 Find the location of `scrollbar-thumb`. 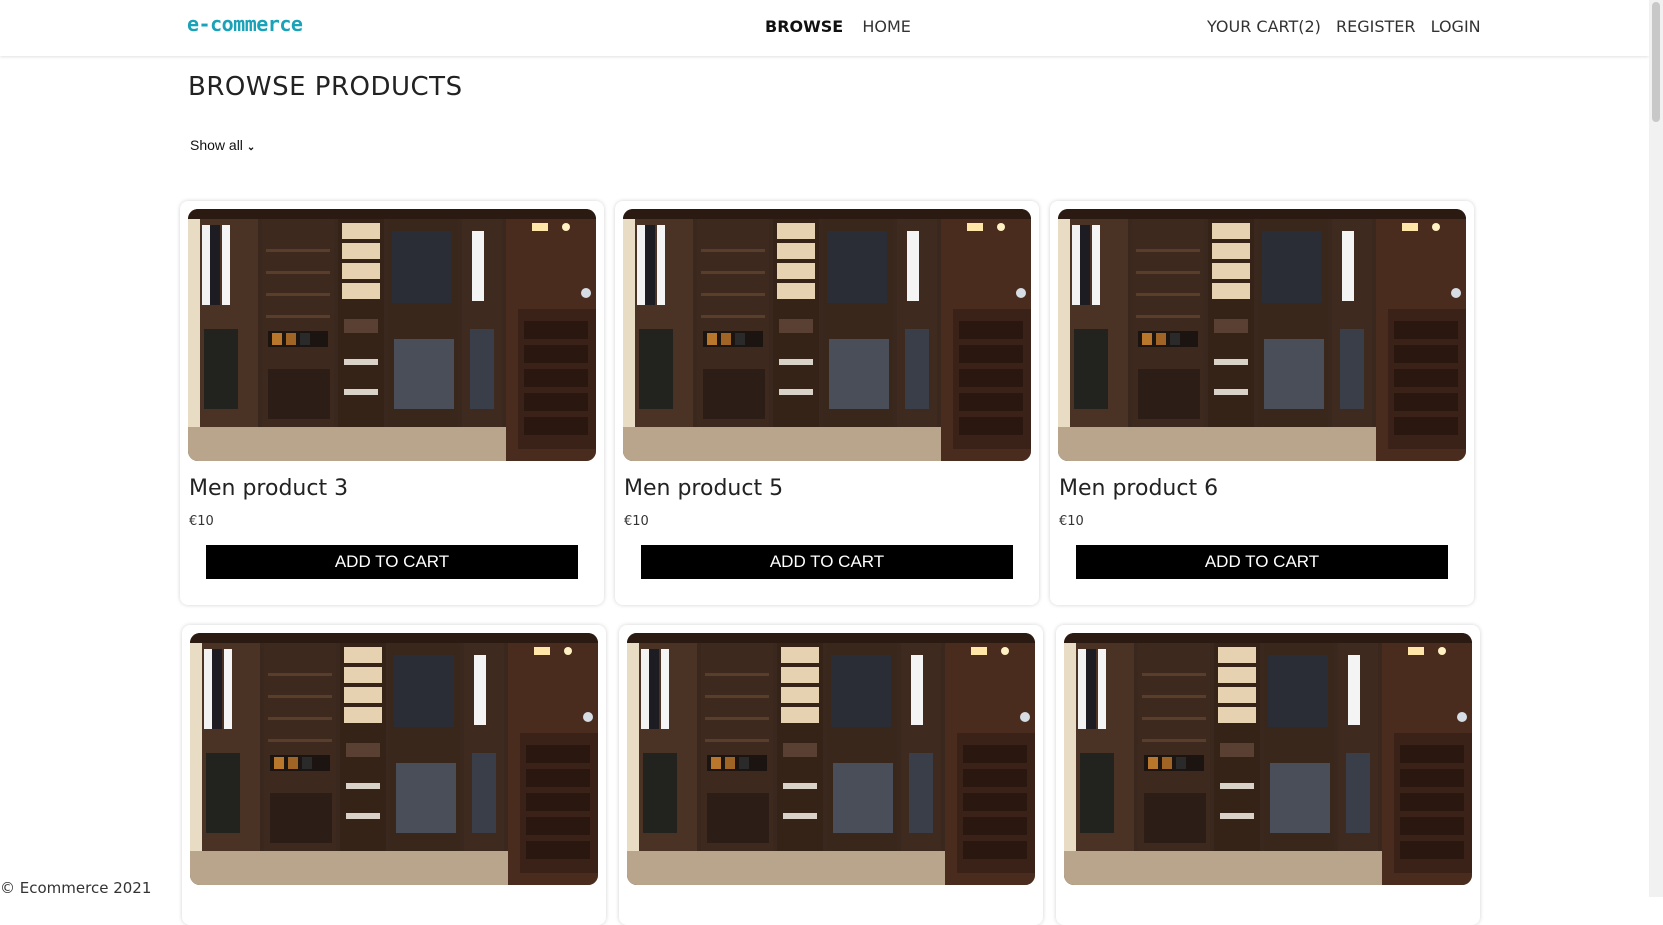

scrollbar-thumb is located at coordinates (1656, 62).